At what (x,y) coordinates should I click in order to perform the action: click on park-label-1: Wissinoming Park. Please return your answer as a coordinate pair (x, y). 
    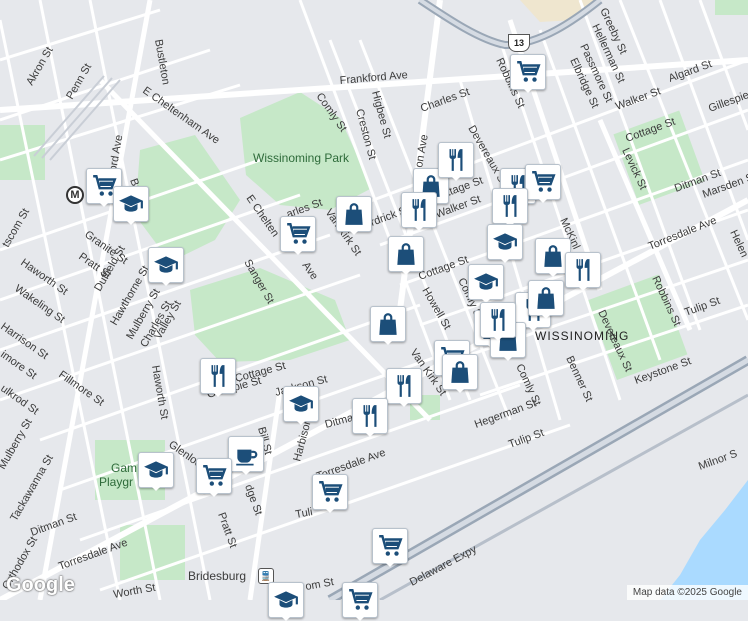
    Looking at the image, I should click on (301, 158).